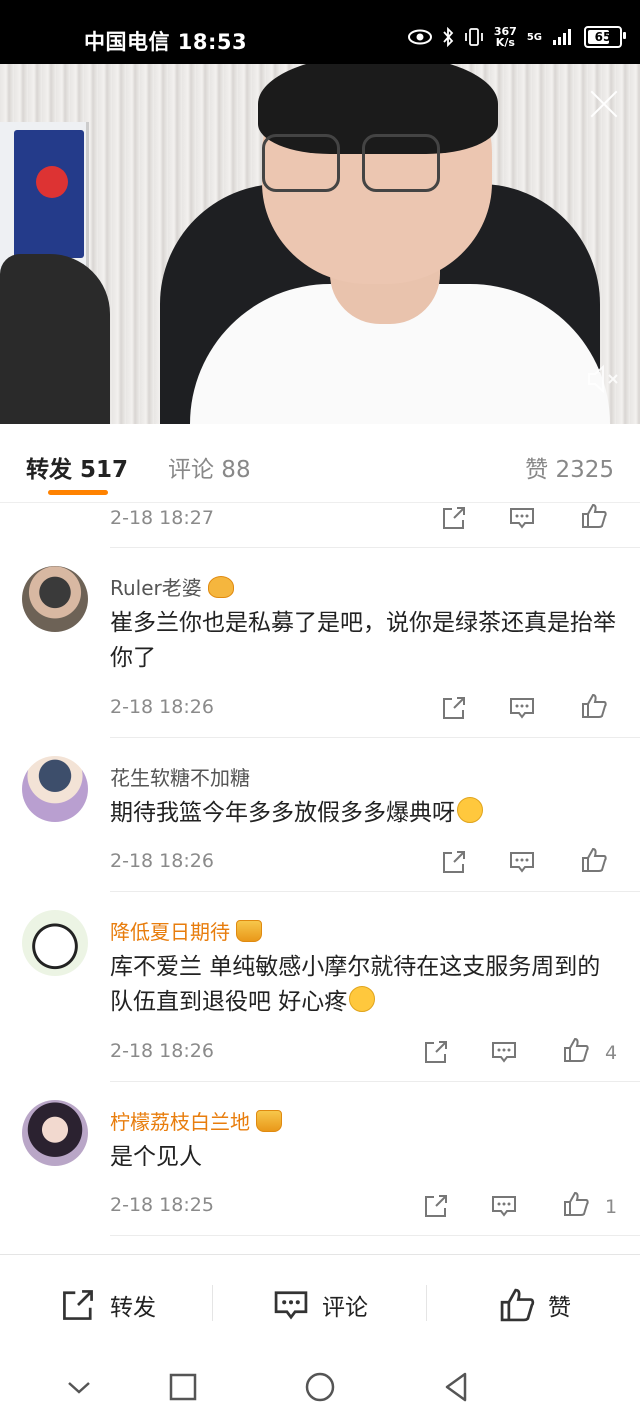  Describe the element at coordinates (320, 463) in the screenshot. I see `tab-bar: 转发 517 评论 88 赞 2325` at that location.